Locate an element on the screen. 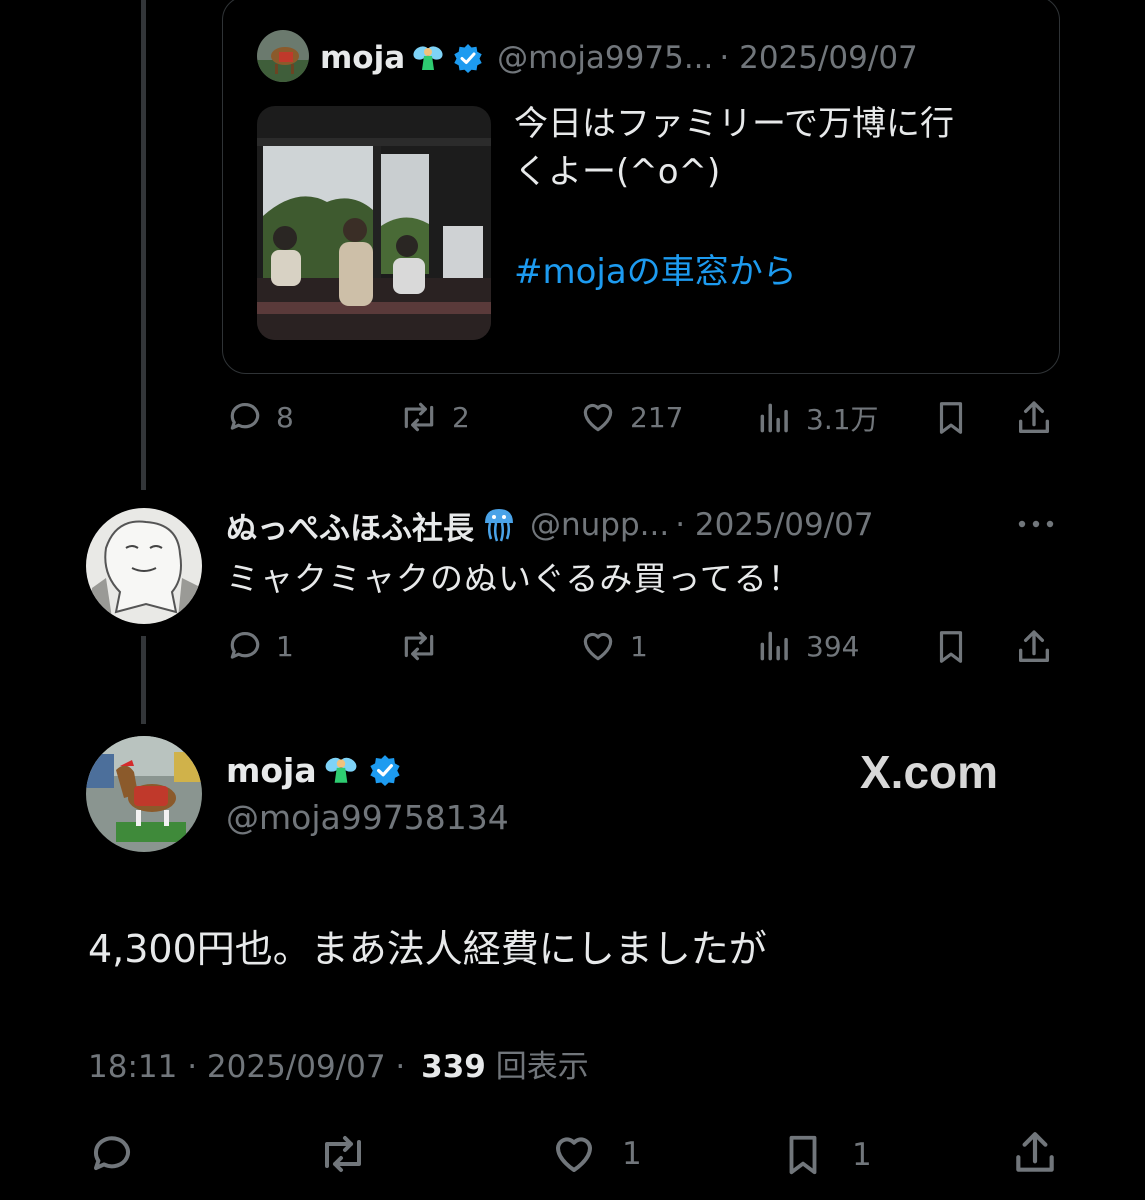 Image resolution: width=1145 pixels, height=1200 pixels. reply-reply-button: 1 is located at coordinates (260, 646).